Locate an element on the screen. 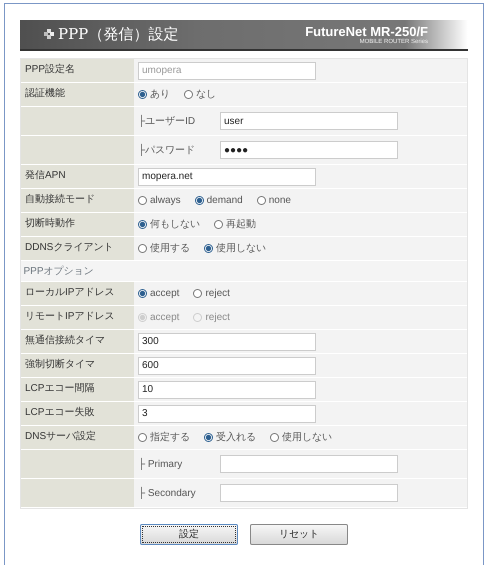 The height and width of the screenshot is (565, 488). field-label: ├ Secondary is located at coordinates (167, 493).